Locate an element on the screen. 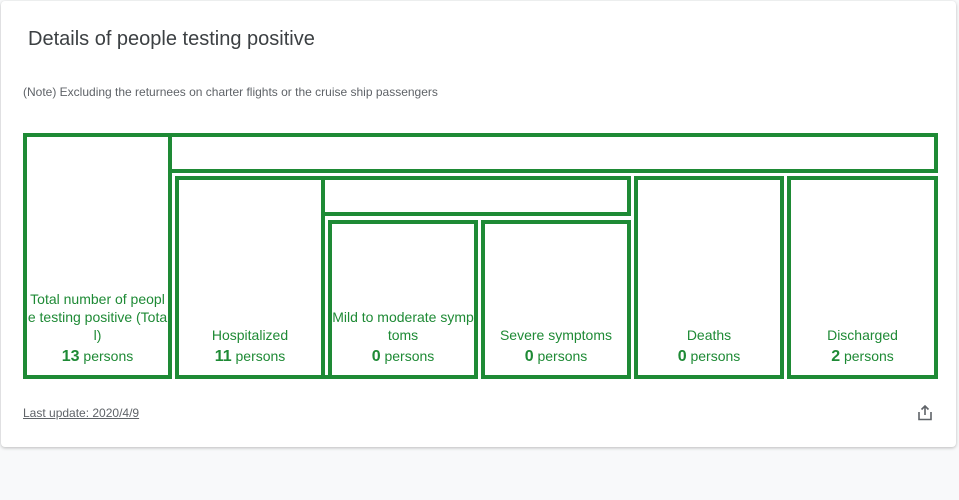  deaths-label: Deaths is located at coordinates (709, 335).